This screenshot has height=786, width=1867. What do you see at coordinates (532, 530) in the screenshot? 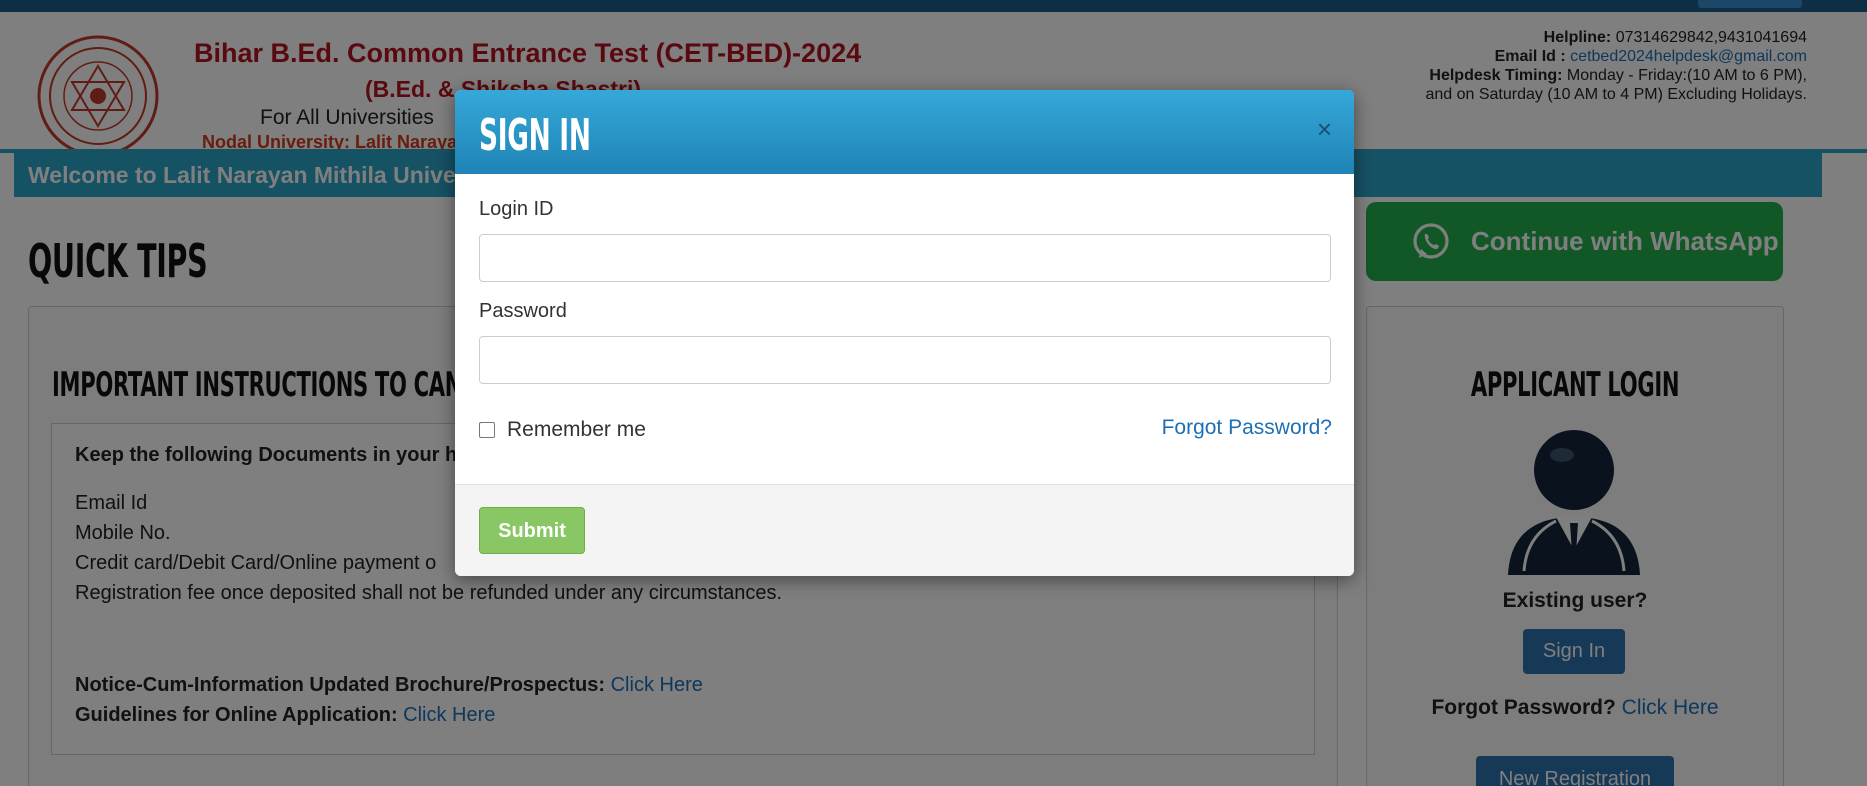
I see `submit-button: Submit` at bounding box center [532, 530].